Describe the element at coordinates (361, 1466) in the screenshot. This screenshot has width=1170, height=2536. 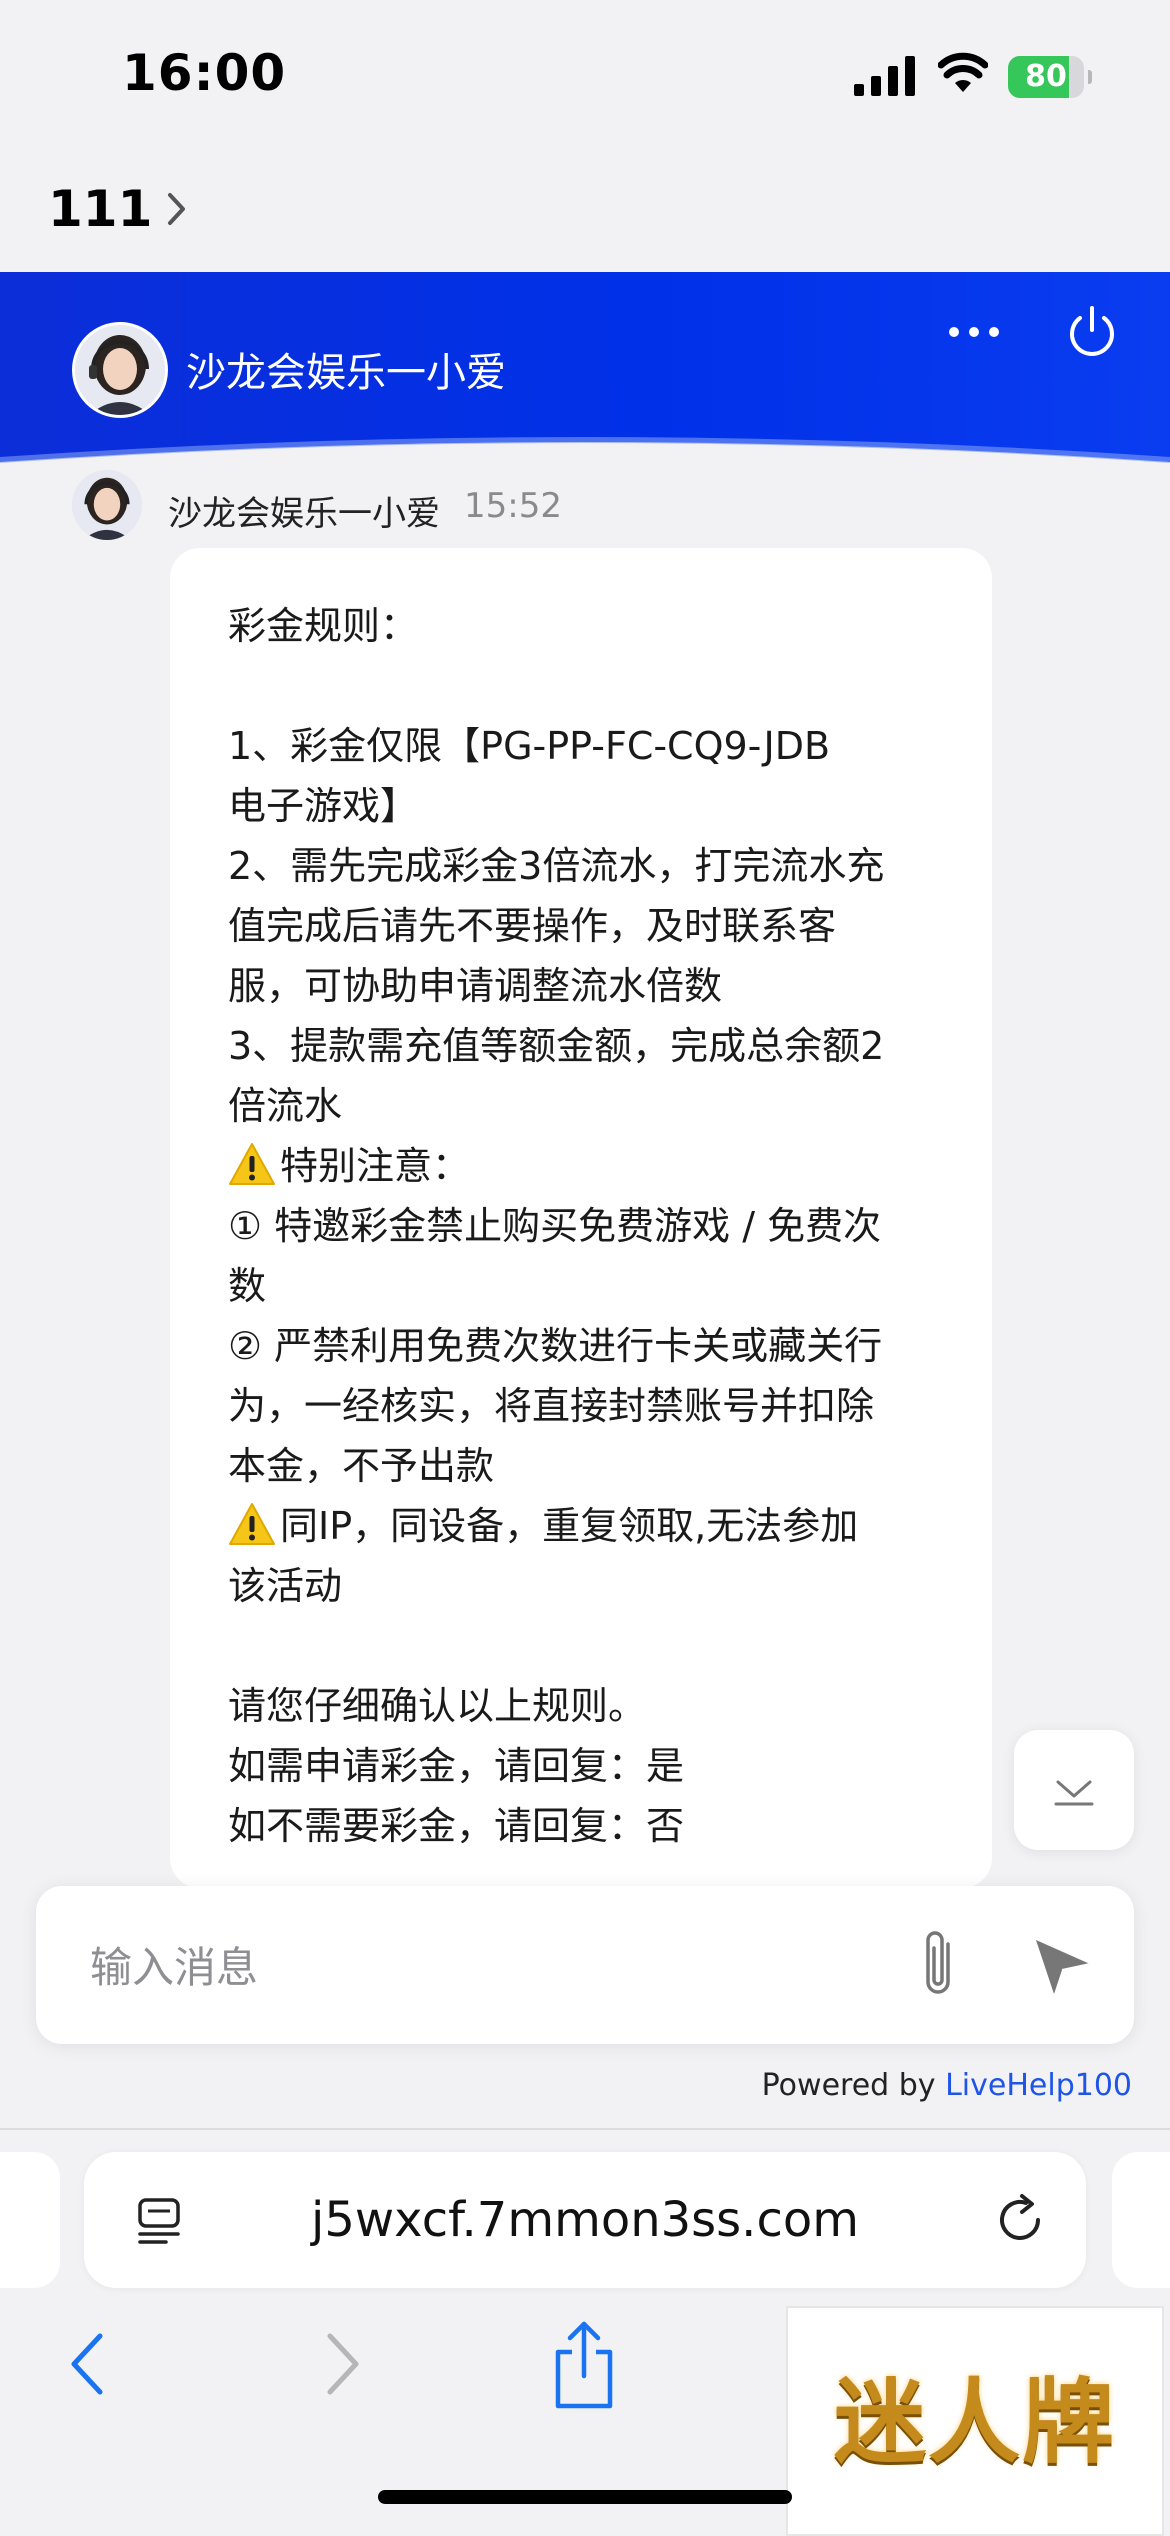
I see `message-line: 本金，不予出款` at that location.